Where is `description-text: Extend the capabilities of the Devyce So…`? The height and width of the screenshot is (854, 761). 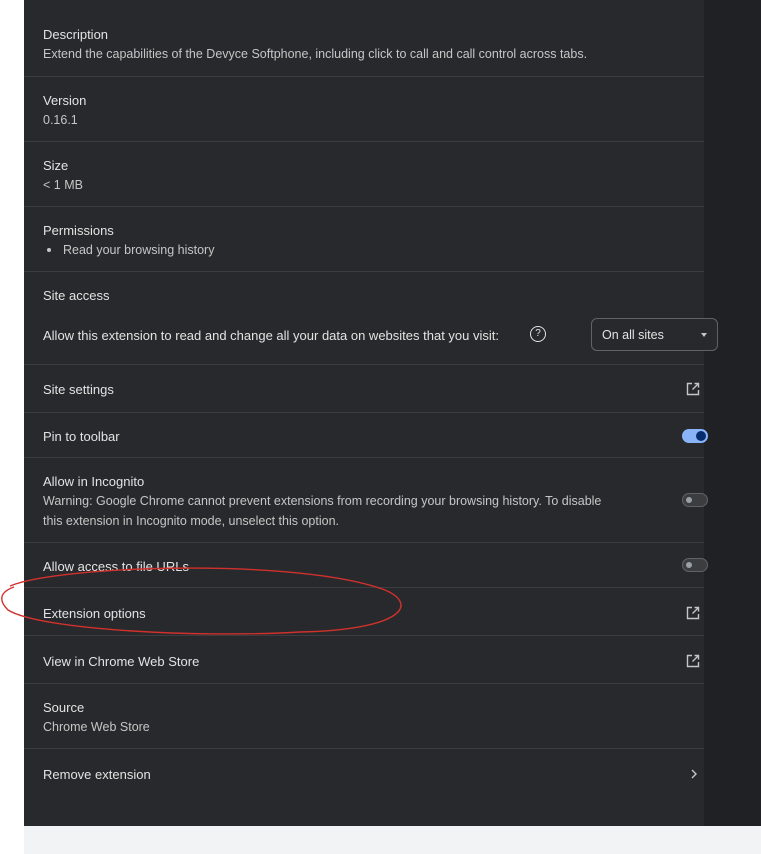 description-text: Extend the capabilities of the Devyce So… is located at coordinates (315, 54).